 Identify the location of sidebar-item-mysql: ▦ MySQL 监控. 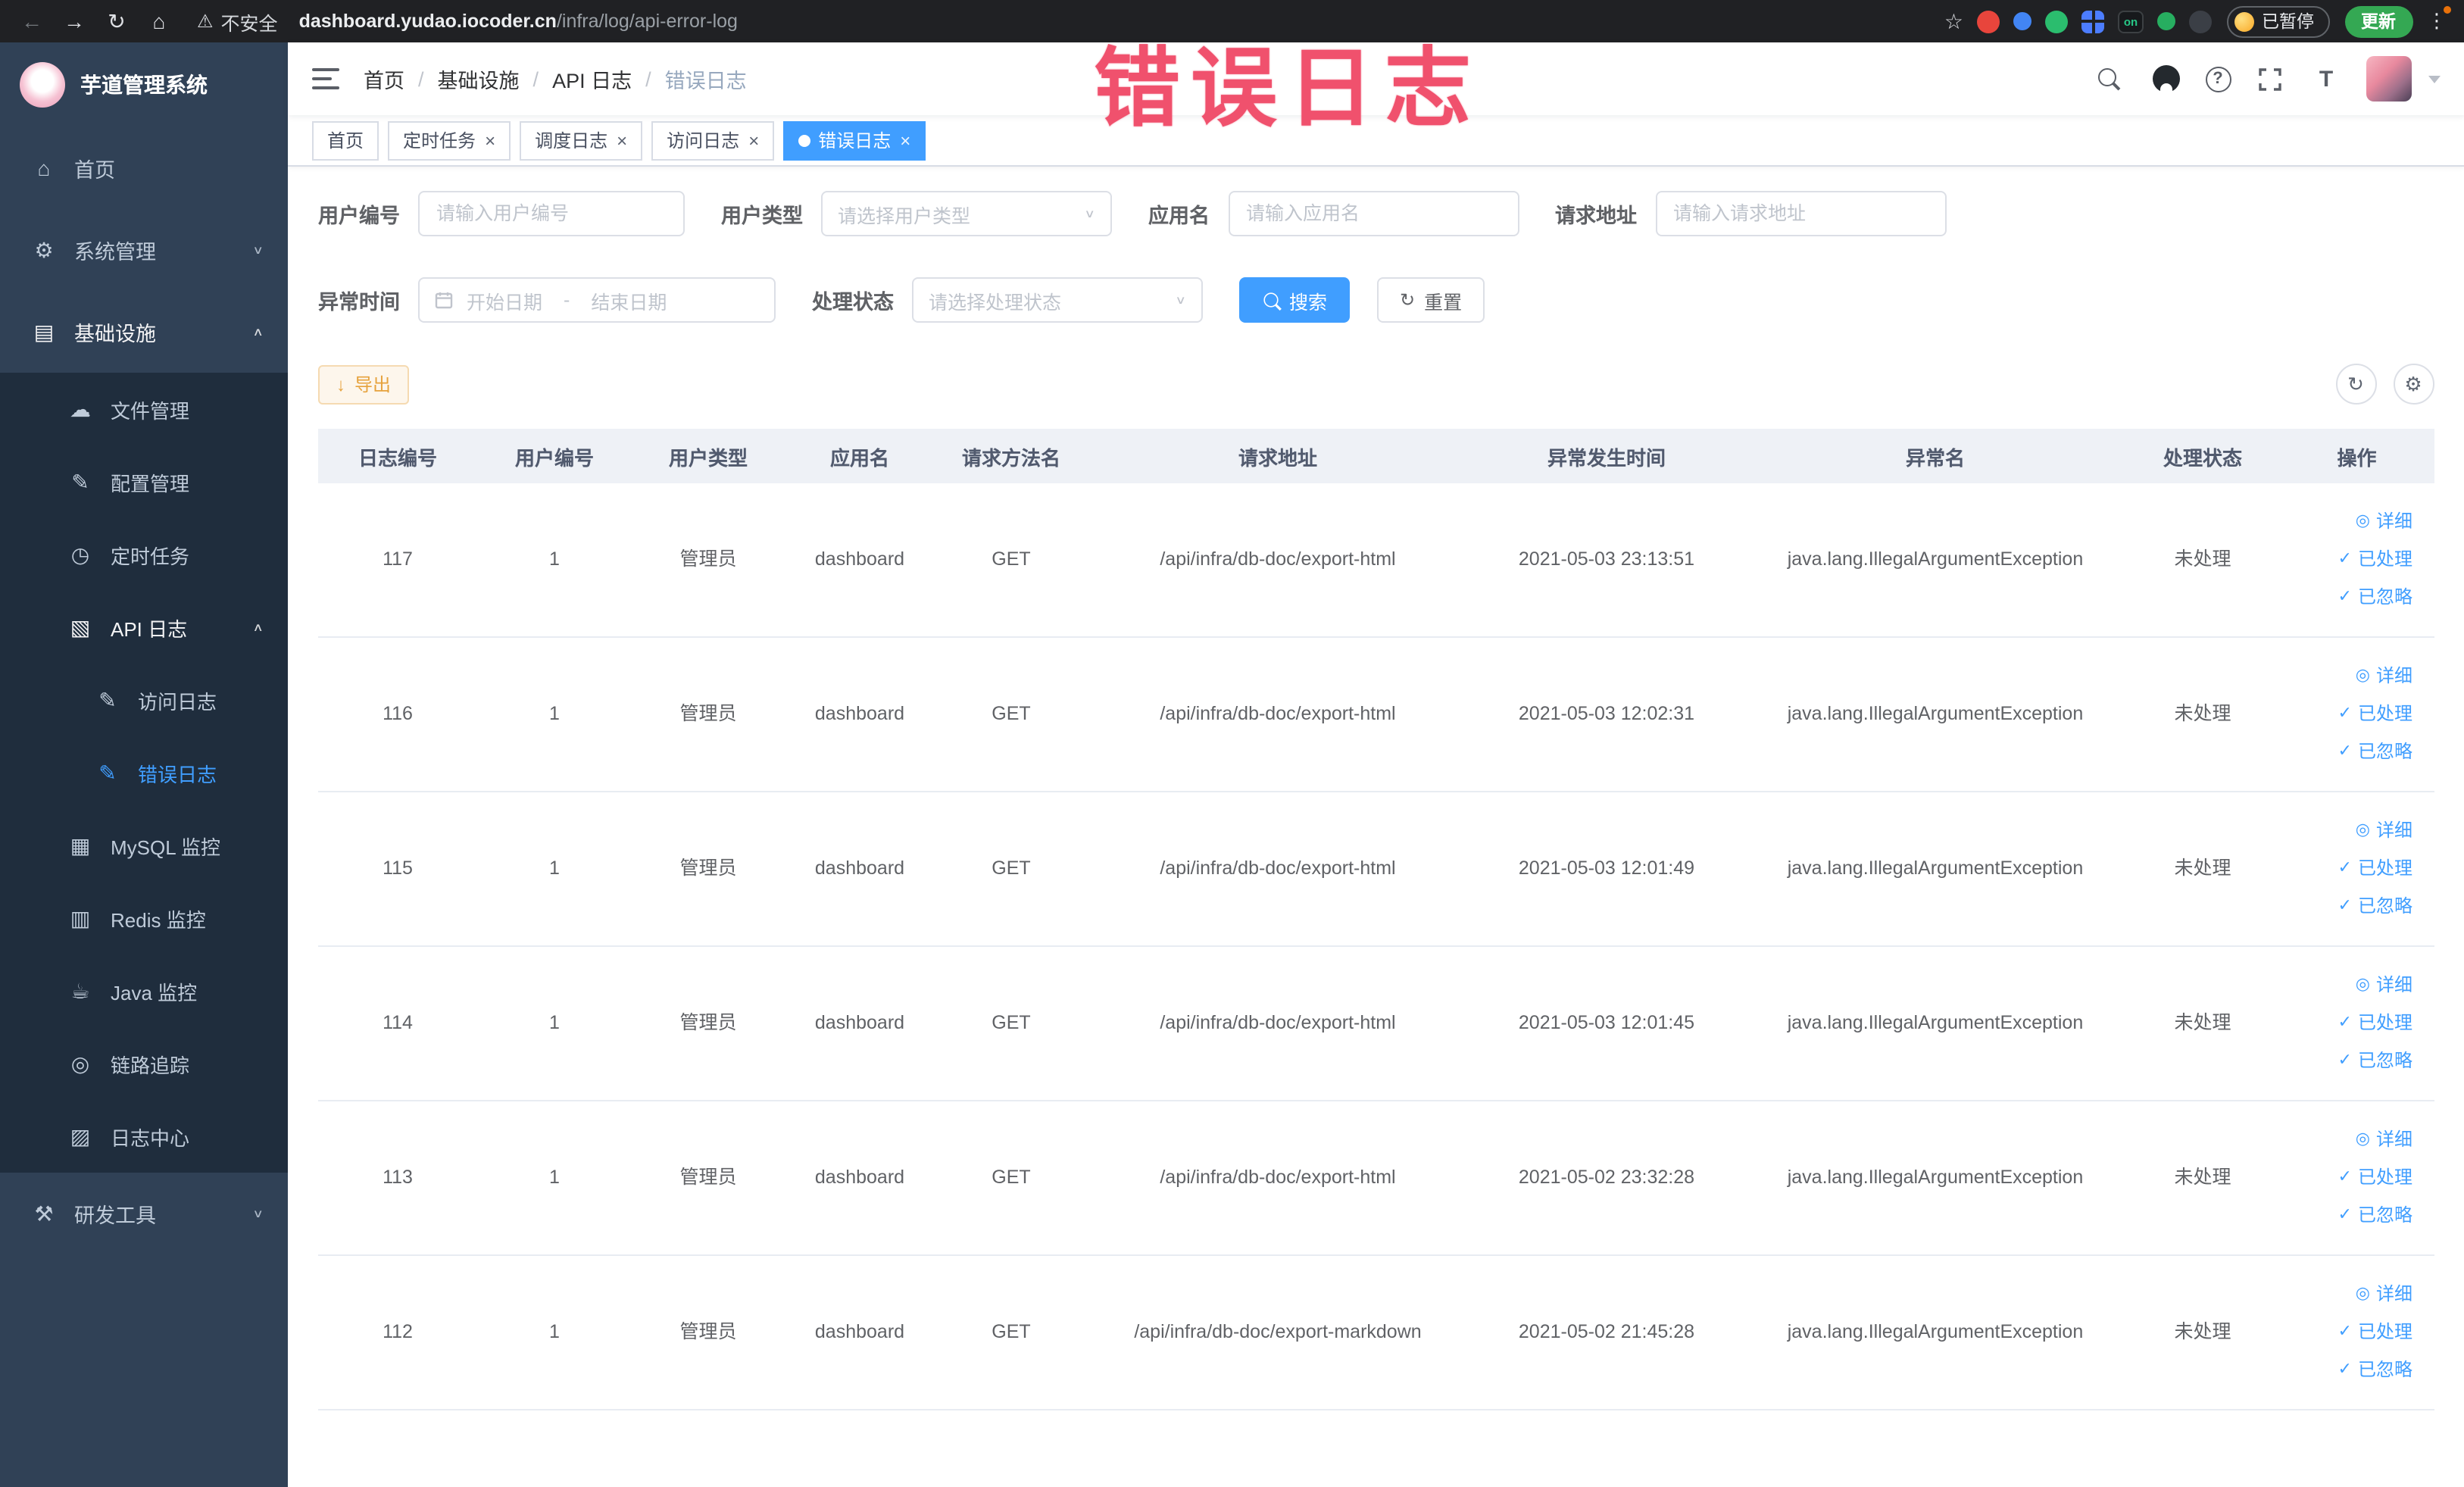
(144, 845).